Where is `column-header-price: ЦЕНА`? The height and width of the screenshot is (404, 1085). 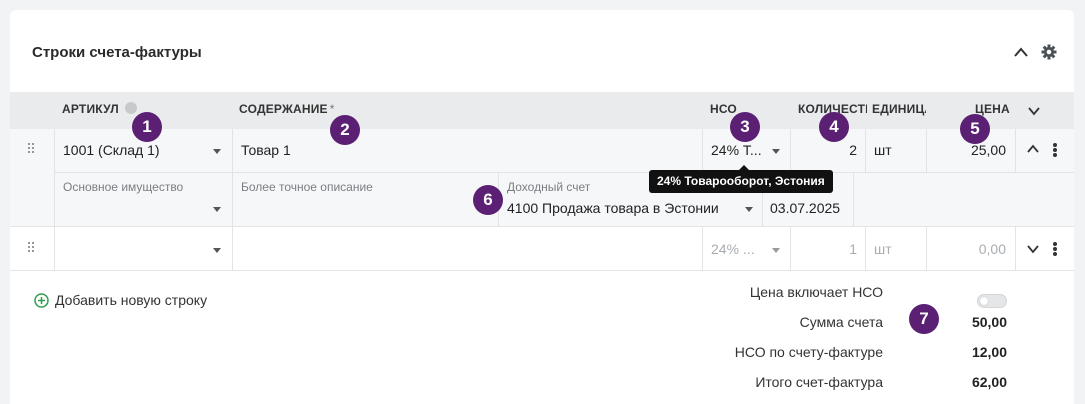
column-header-price: ЦЕНА is located at coordinates (992, 109).